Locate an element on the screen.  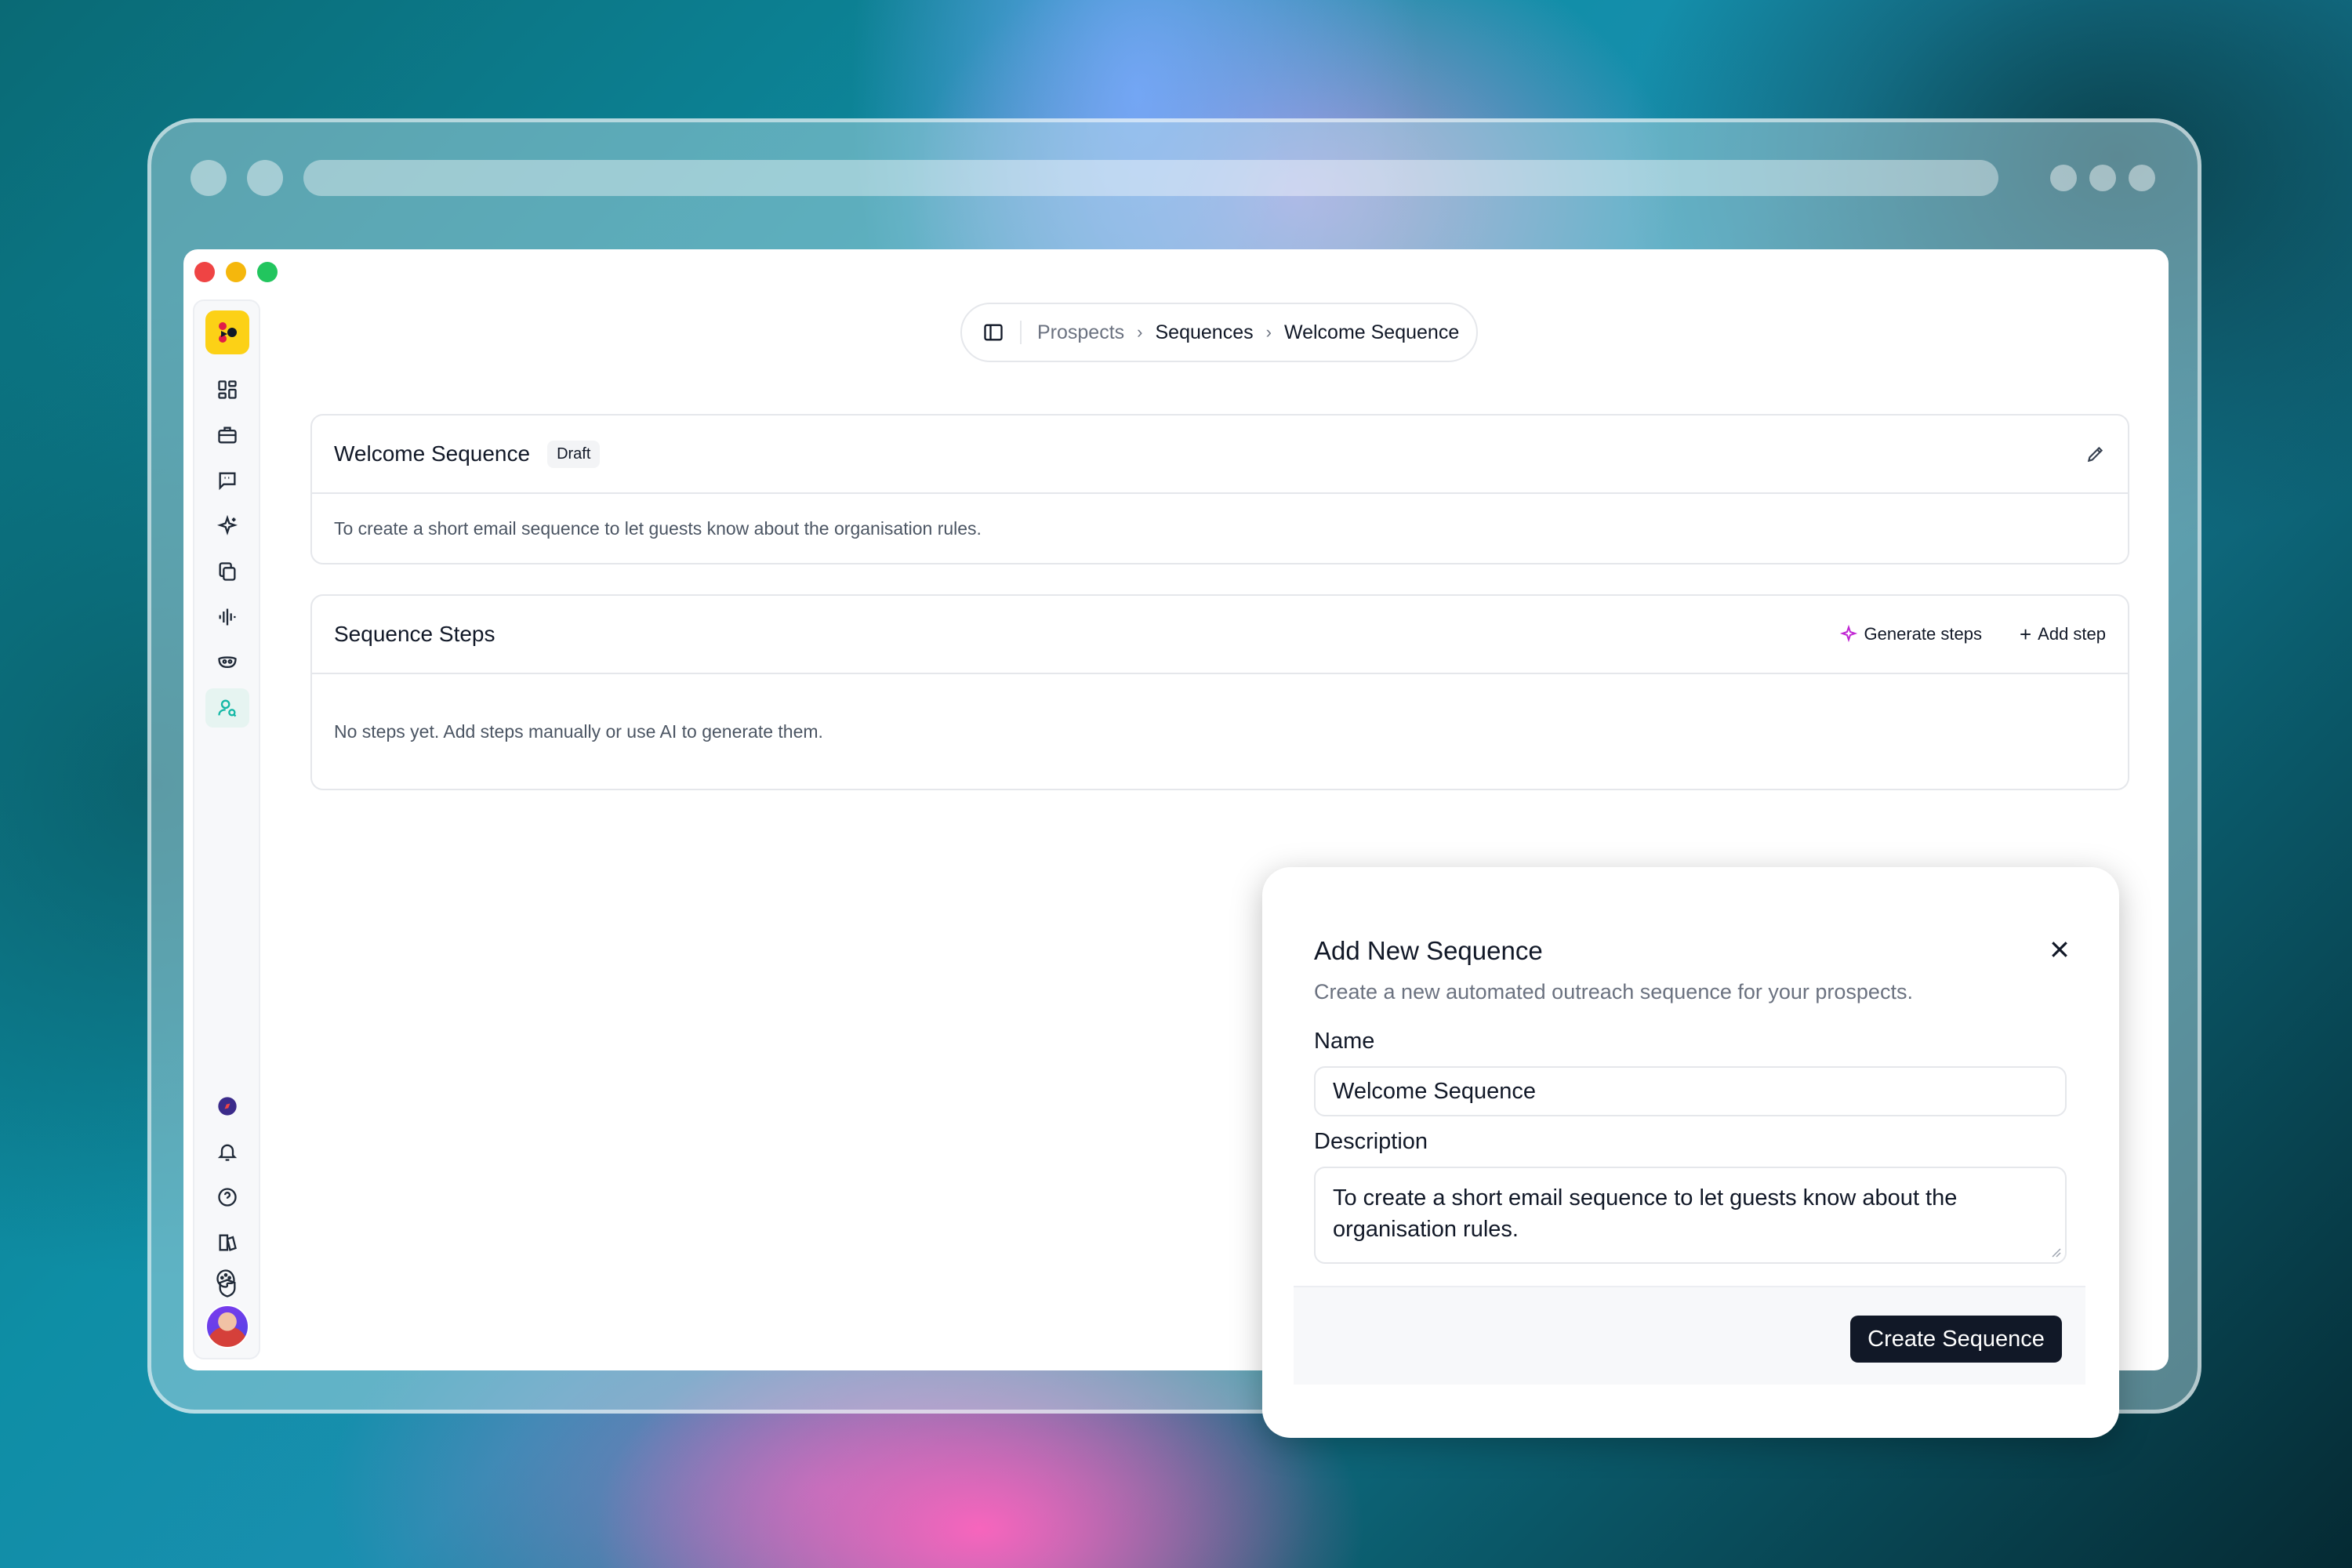
add-step-button: + Add step is located at coordinates (2063, 634).